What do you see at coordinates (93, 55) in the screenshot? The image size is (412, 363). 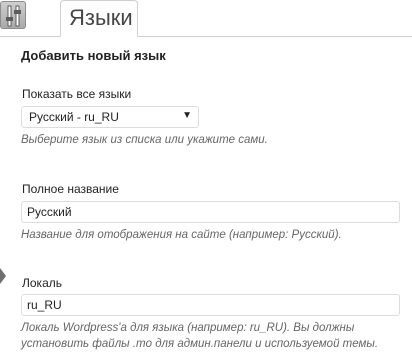 I see `section-title: Добавить новый язык` at bounding box center [93, 55].